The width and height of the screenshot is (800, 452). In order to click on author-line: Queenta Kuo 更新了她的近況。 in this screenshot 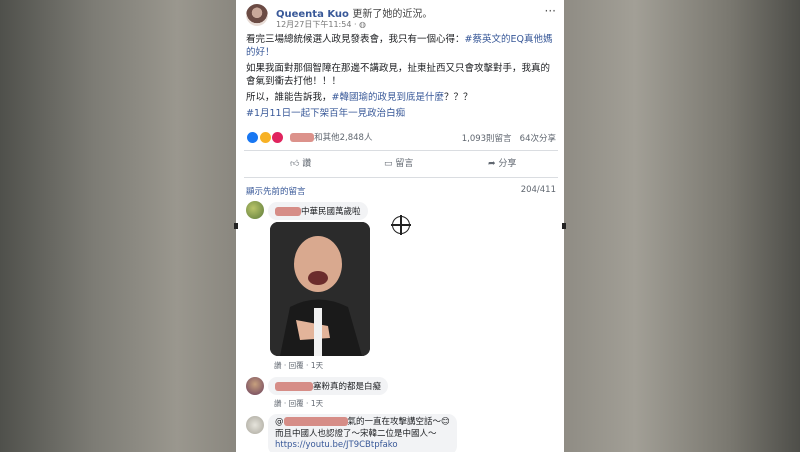, I will do `click(354, 12)`.